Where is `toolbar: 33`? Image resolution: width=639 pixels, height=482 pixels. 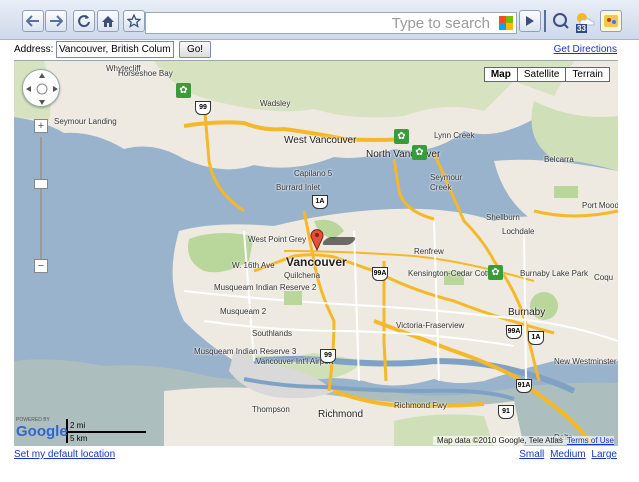
toolbar: 33 is located at coordinates (319, 20).